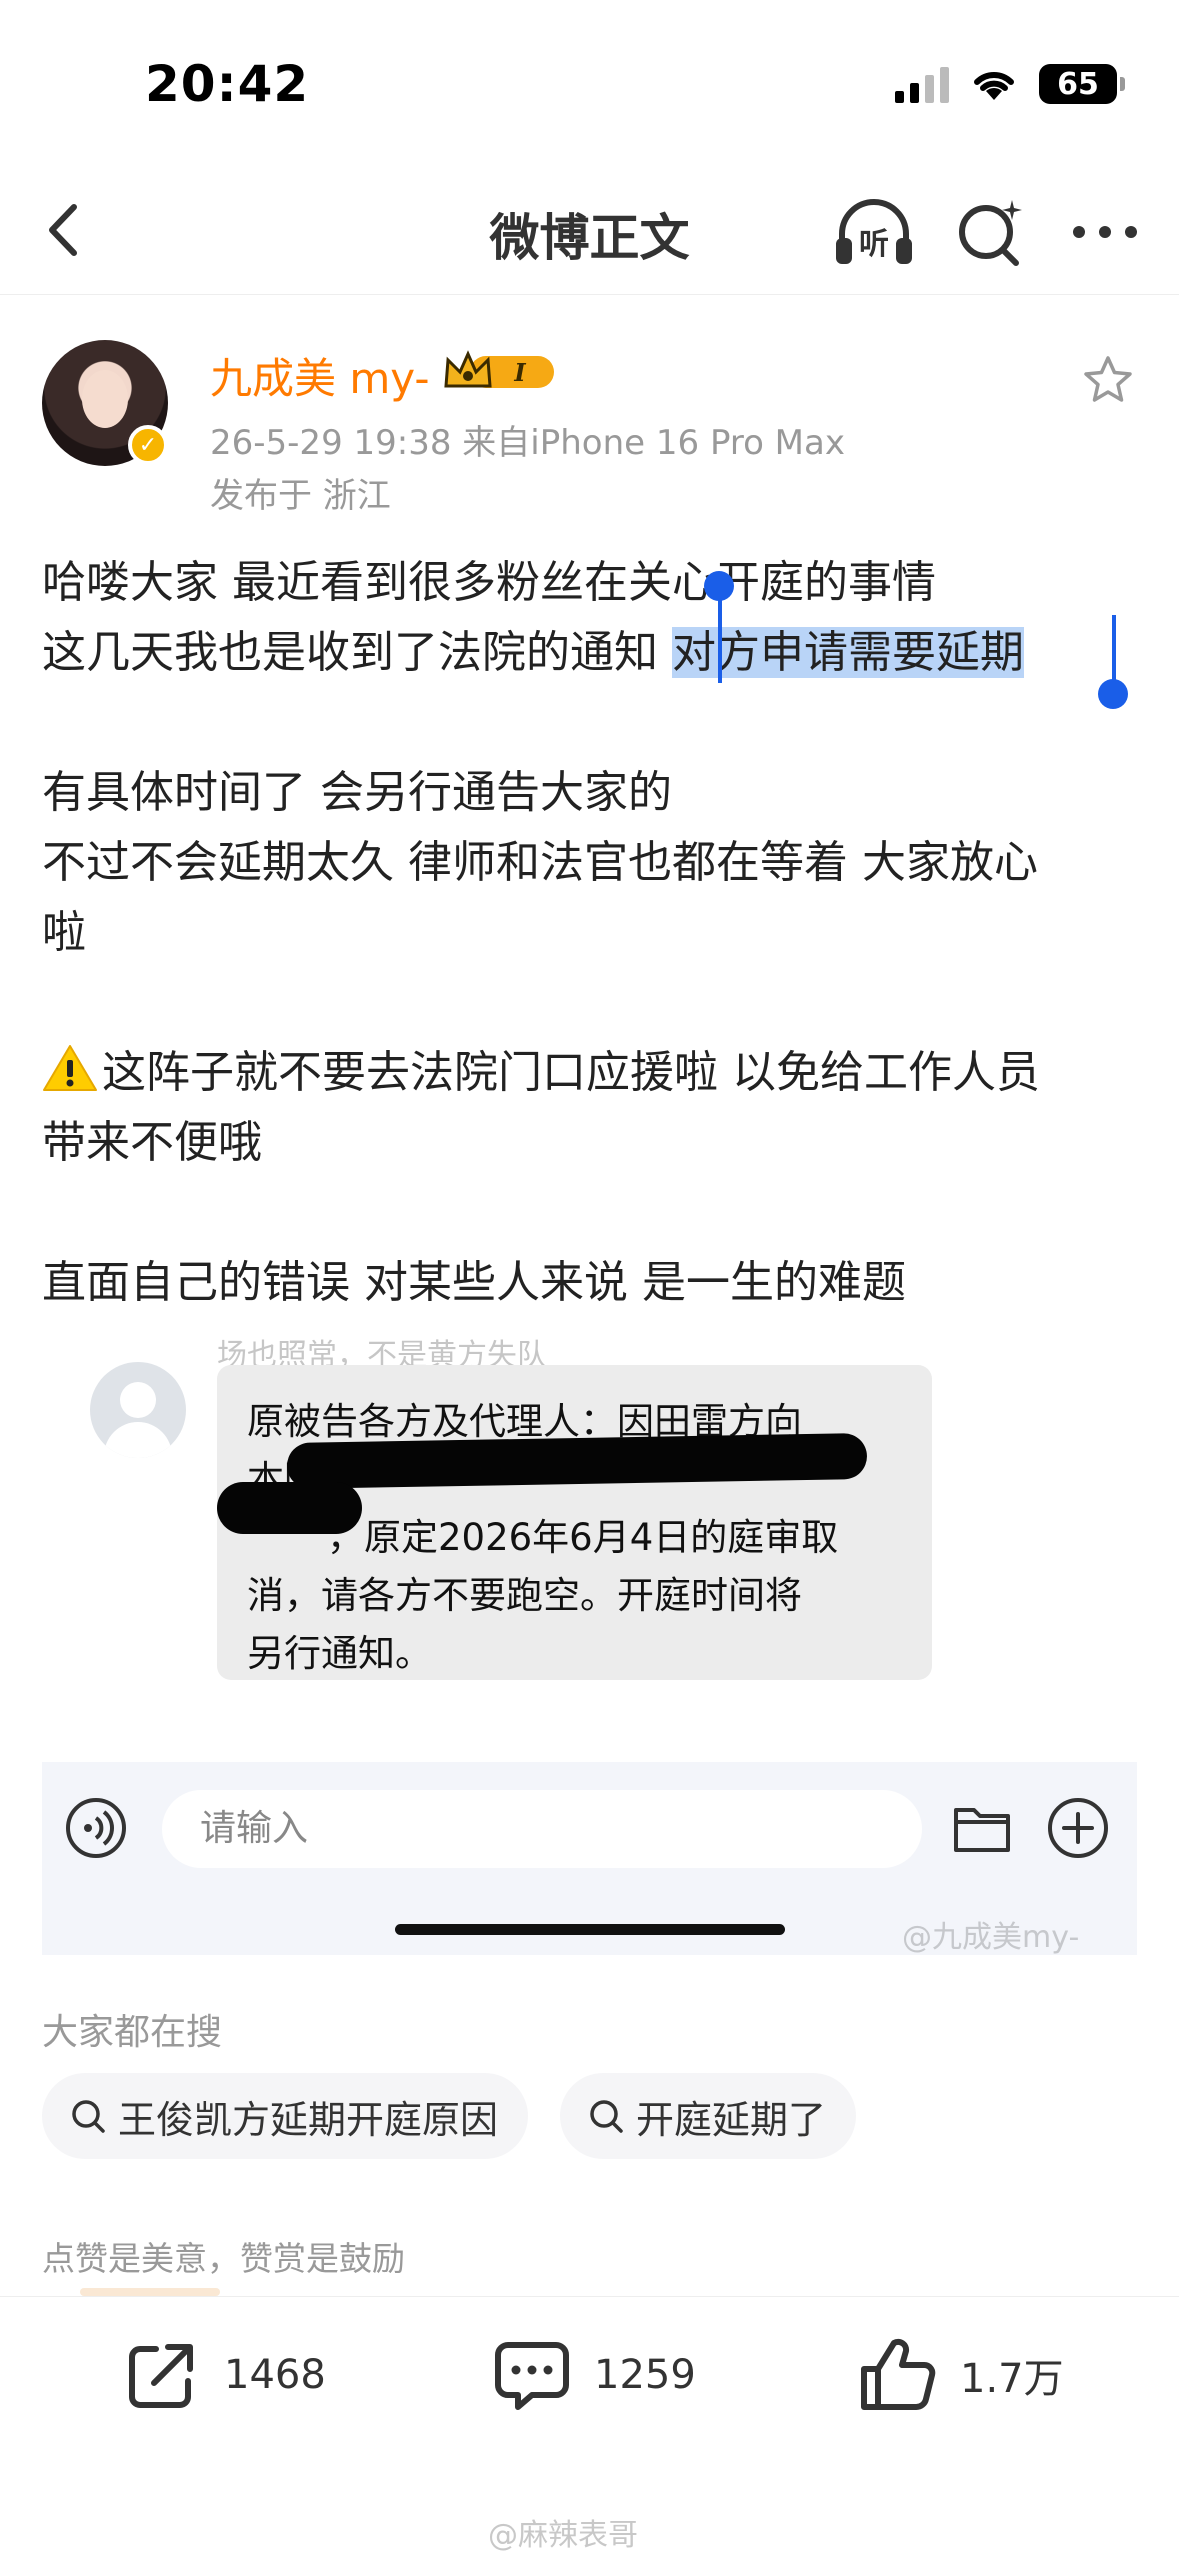 Image resolution: width=1179 pixels, height=2556 pixels. I want to click on post-location: 发布于 浙江, so click(300, 496).